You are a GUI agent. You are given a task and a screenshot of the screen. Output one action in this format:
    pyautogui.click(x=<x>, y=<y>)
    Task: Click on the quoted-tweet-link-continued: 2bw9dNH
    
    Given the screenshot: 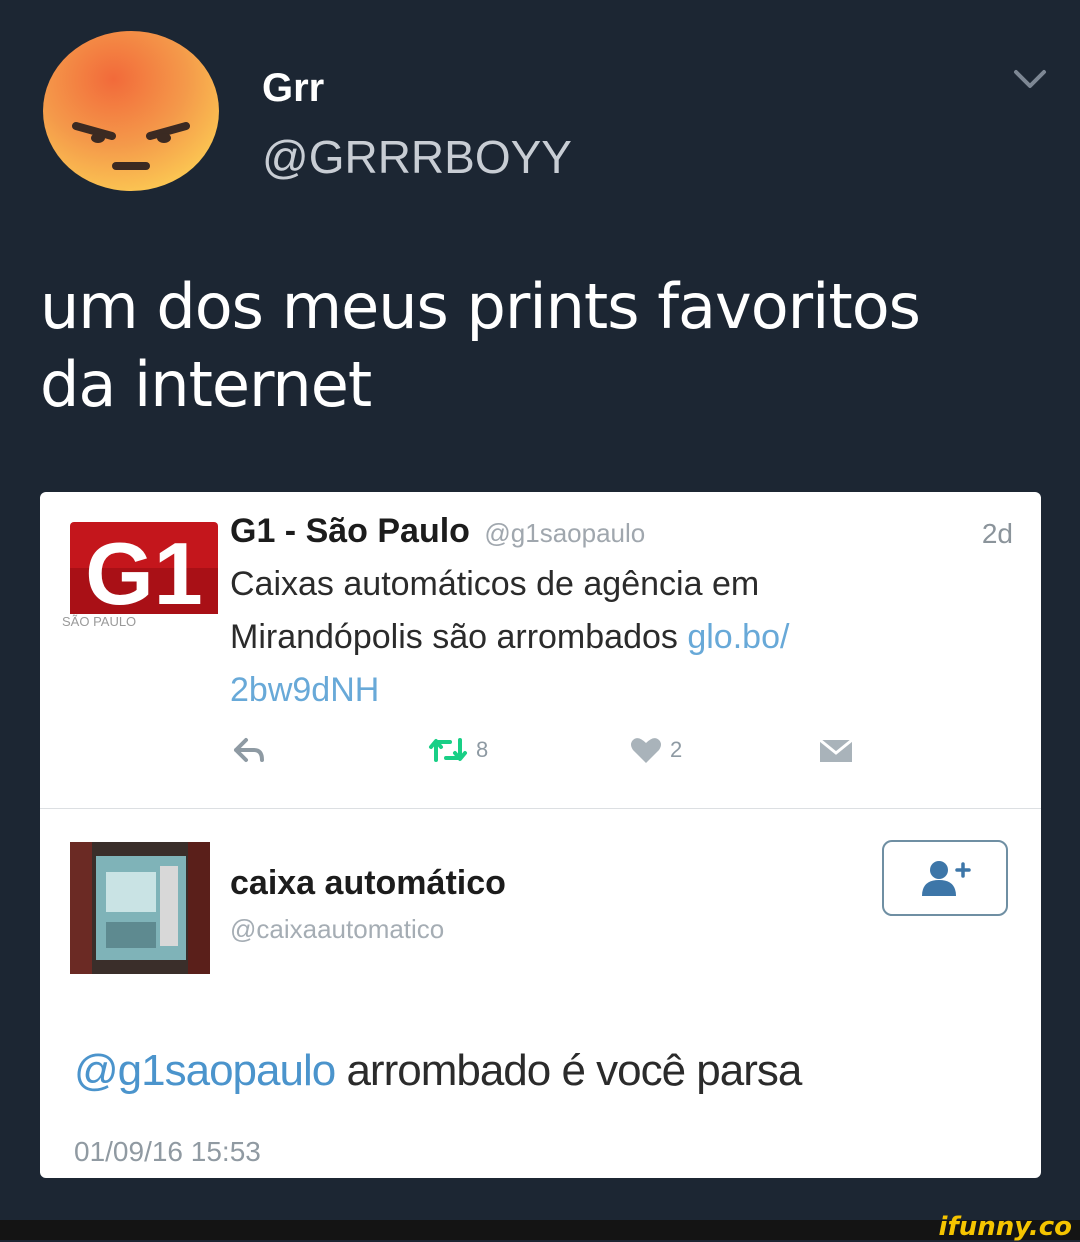 What is the action you would take?
    pyautogui.click(x=610, y=690)
    